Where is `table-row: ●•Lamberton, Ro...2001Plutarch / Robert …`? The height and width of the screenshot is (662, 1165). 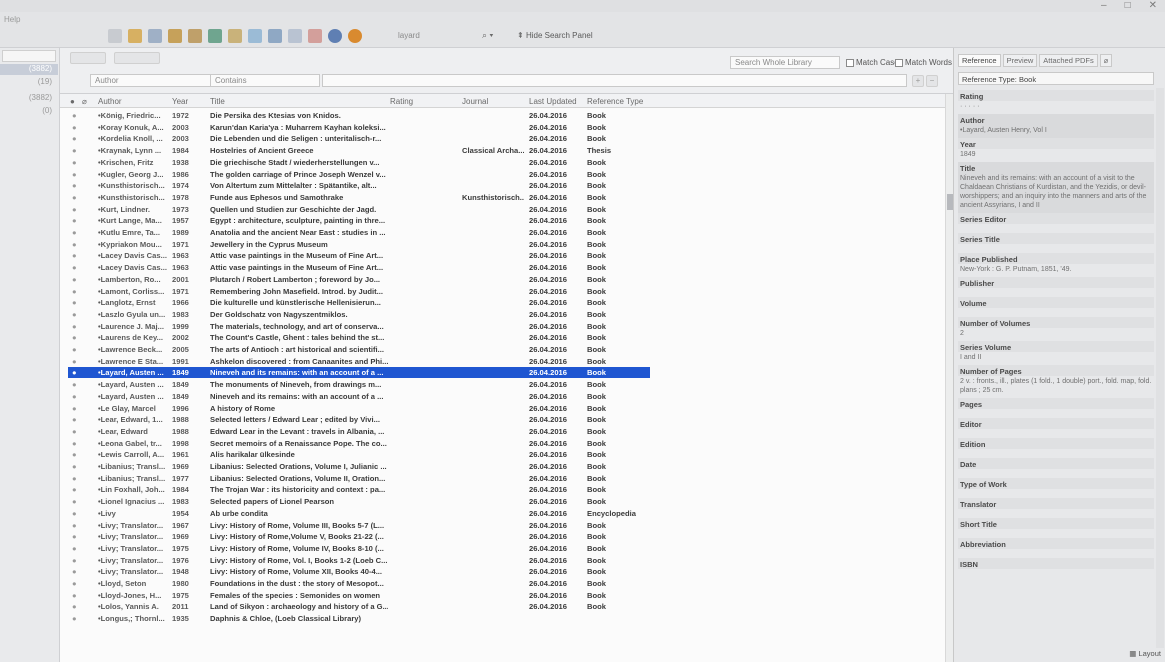
table-row: ●•Lamberton, Ro...2001Plutarch / Robert … is located at coordinates (502, 279).